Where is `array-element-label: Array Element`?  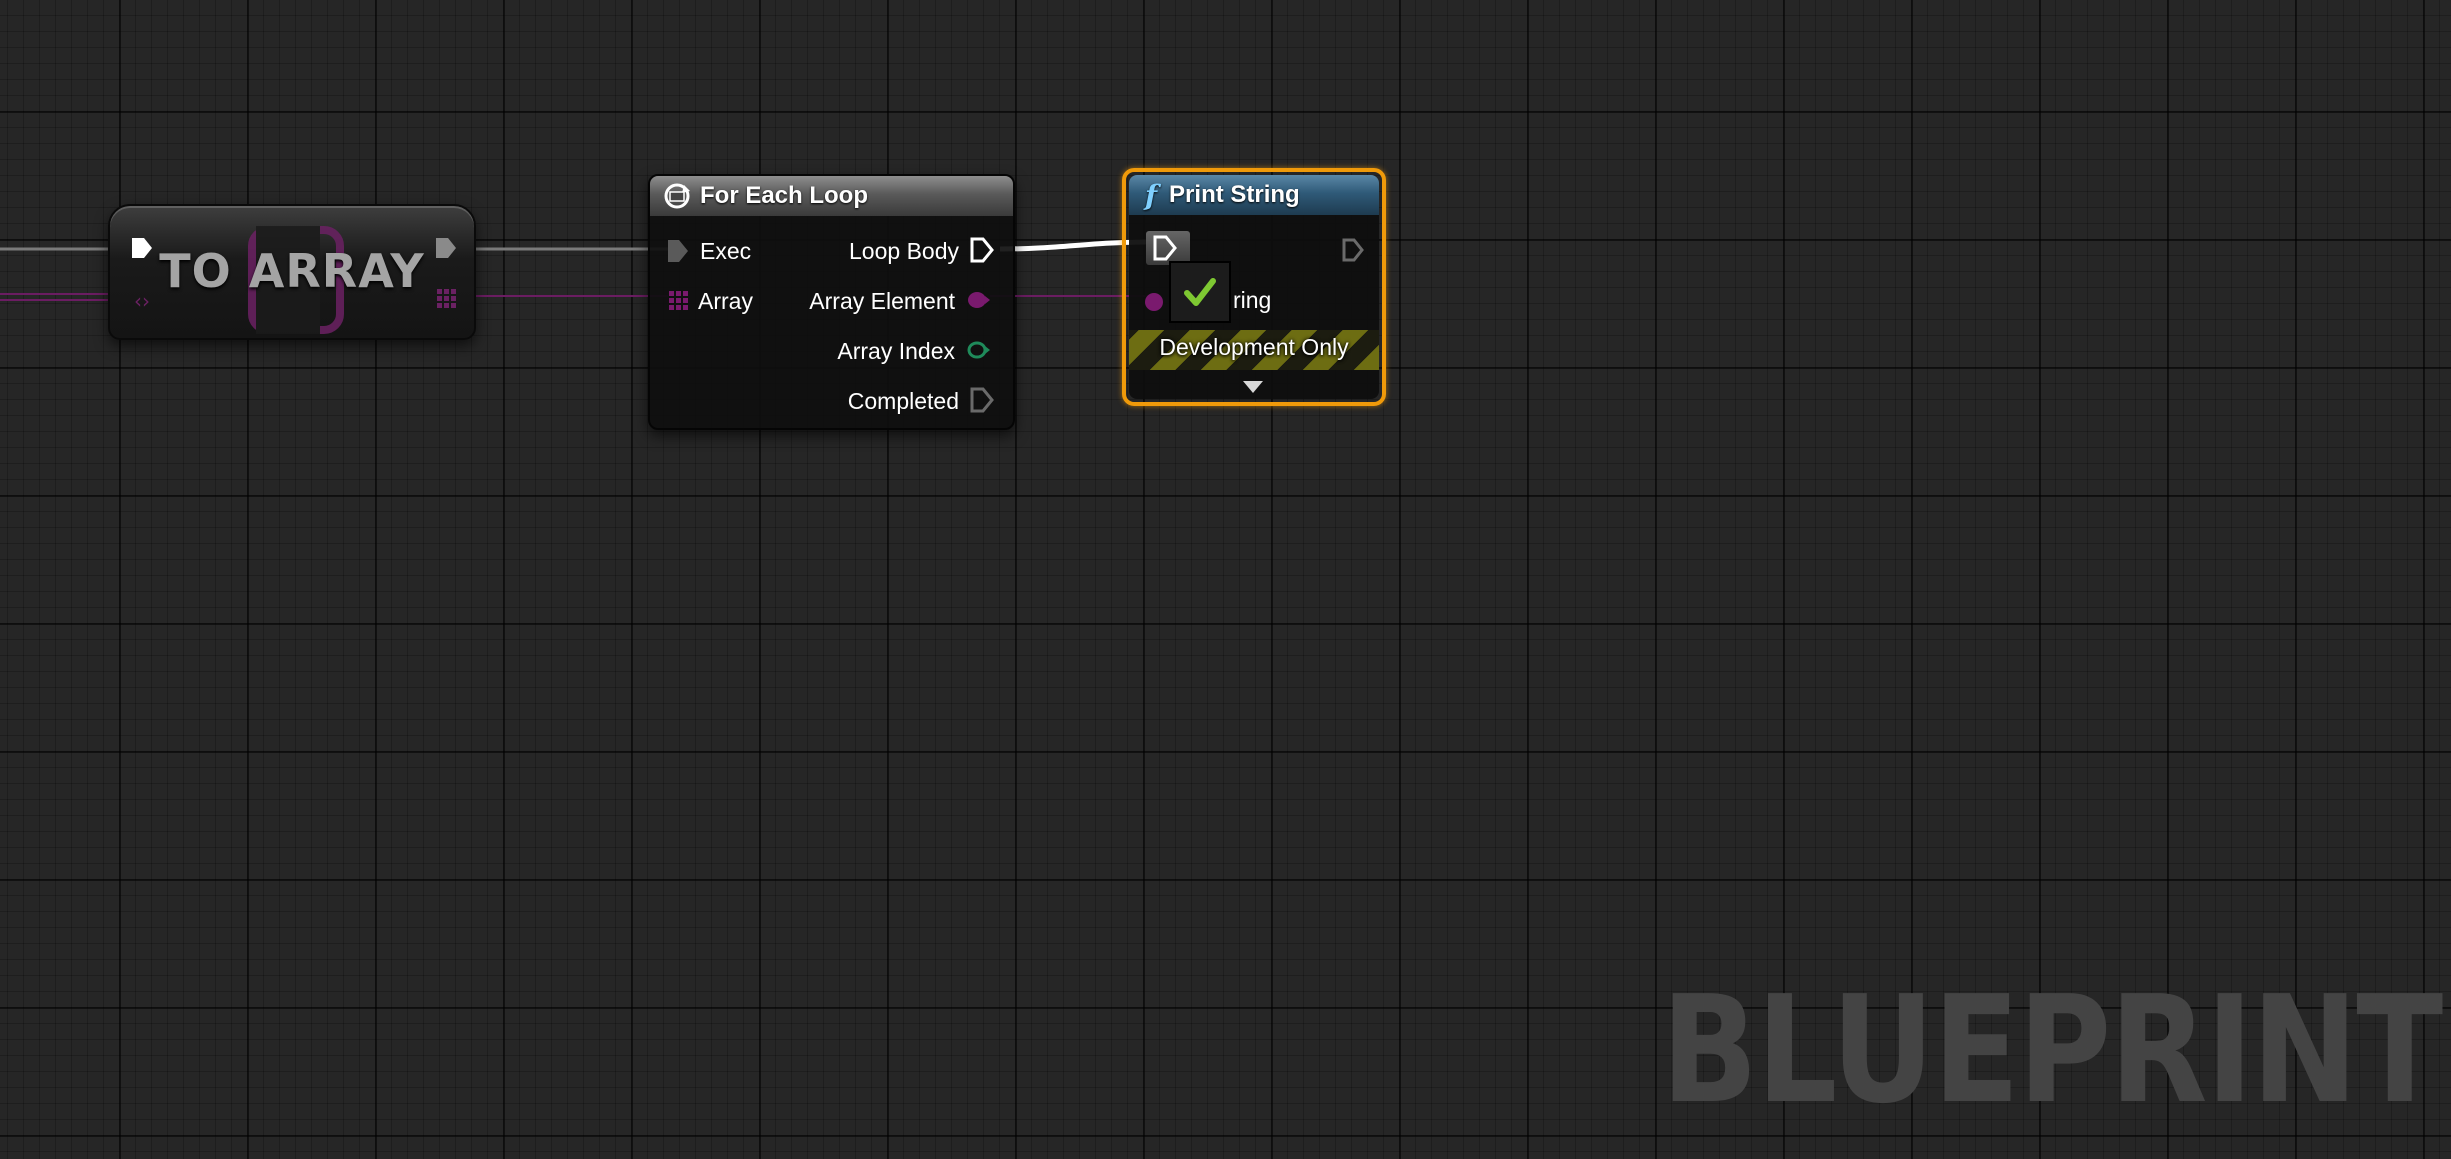
array-element-label: Array Element is located at coordinates (882, 301).